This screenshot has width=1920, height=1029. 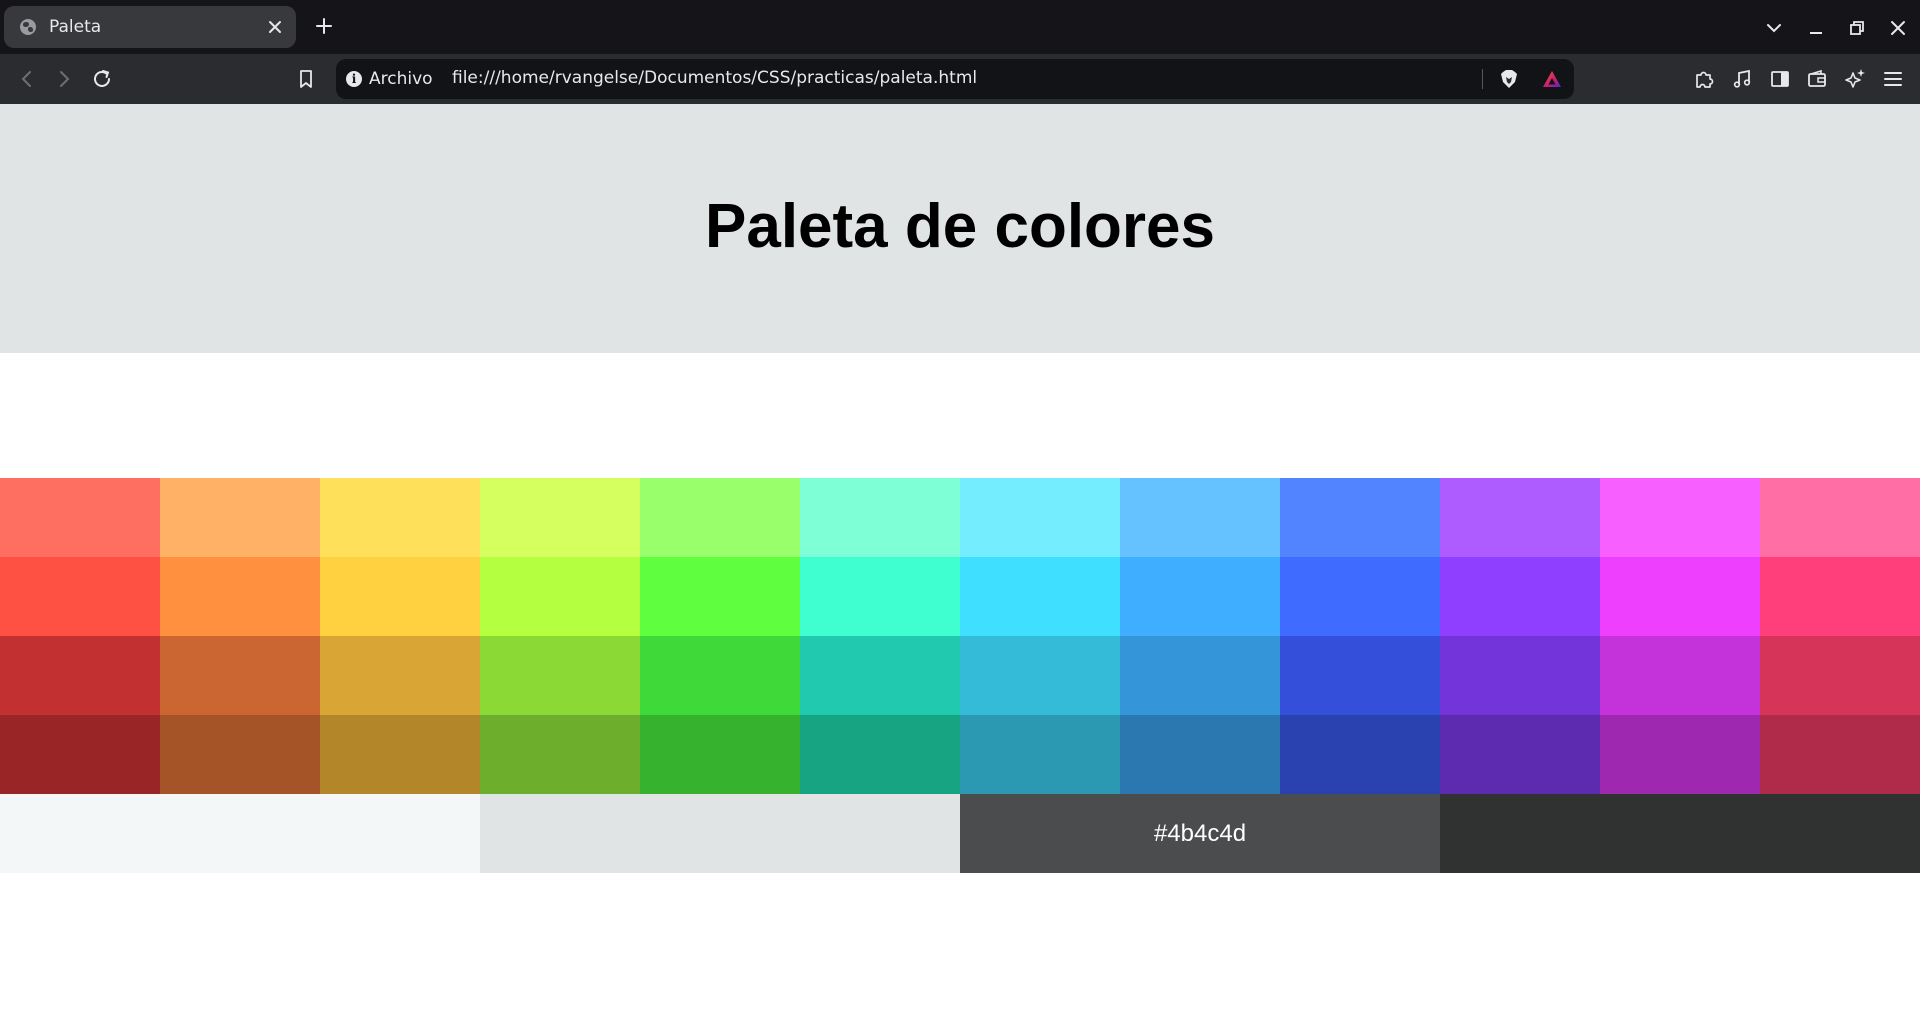 What do you see at coordinates (75, 27) in the screenshot?
I see `tab-title: Paleta` at bounding box center [75, 27].